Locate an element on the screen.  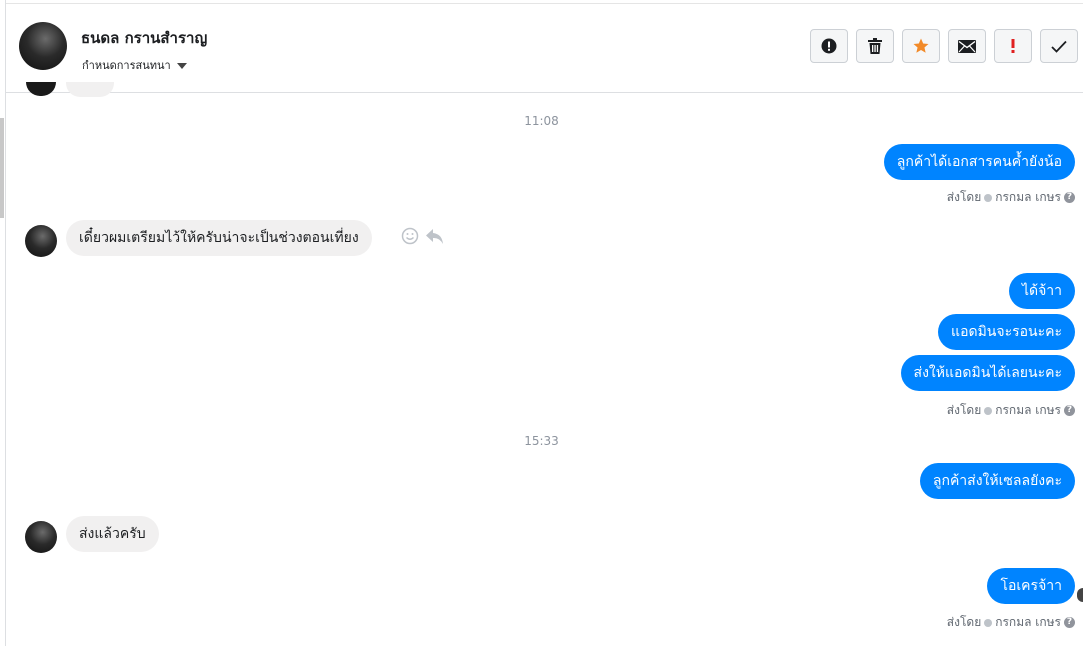
trash-icon is located at coordinates (875, 46).